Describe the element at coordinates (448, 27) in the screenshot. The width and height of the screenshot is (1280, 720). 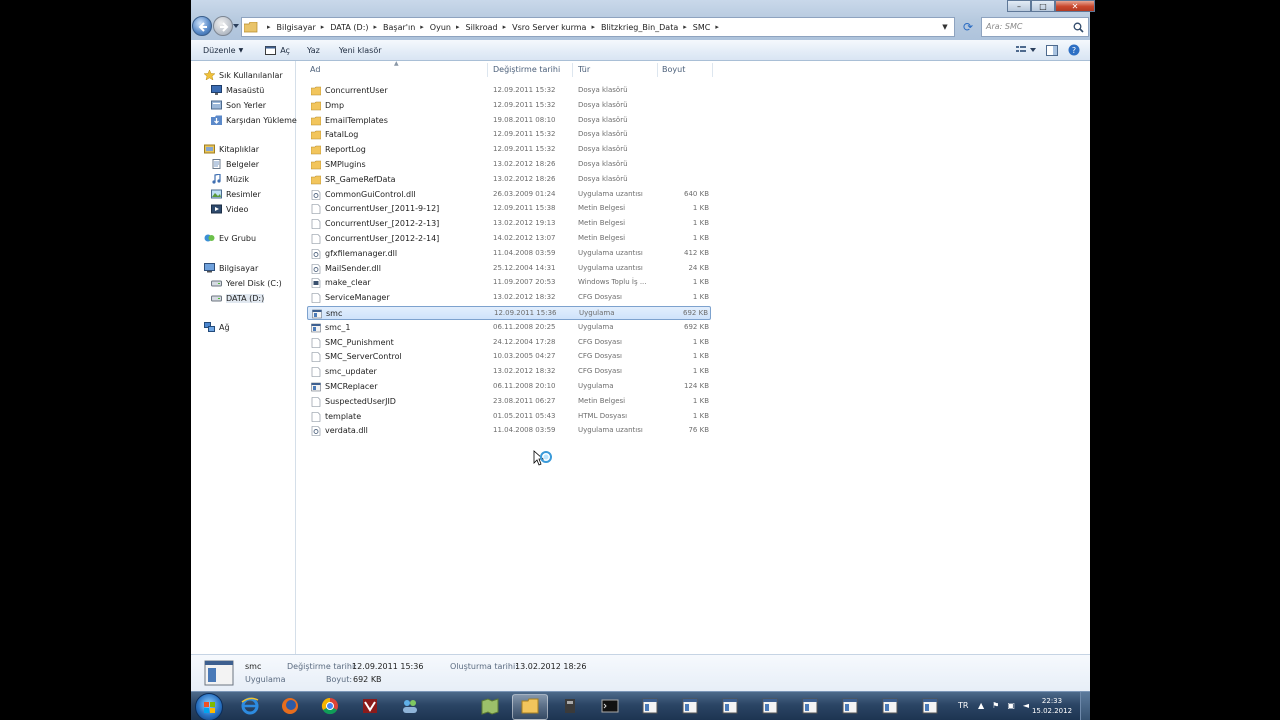
I see `breadcrumb-item: Oyun ▸` at that location.